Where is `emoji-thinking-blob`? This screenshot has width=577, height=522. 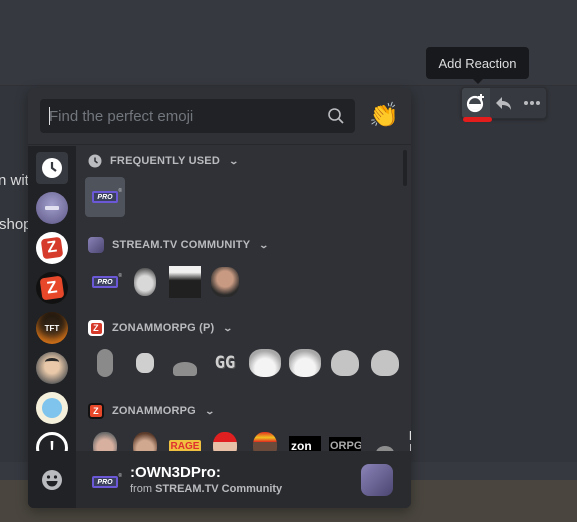
emoji-thinking-blob is located at coordinates (345, 363).